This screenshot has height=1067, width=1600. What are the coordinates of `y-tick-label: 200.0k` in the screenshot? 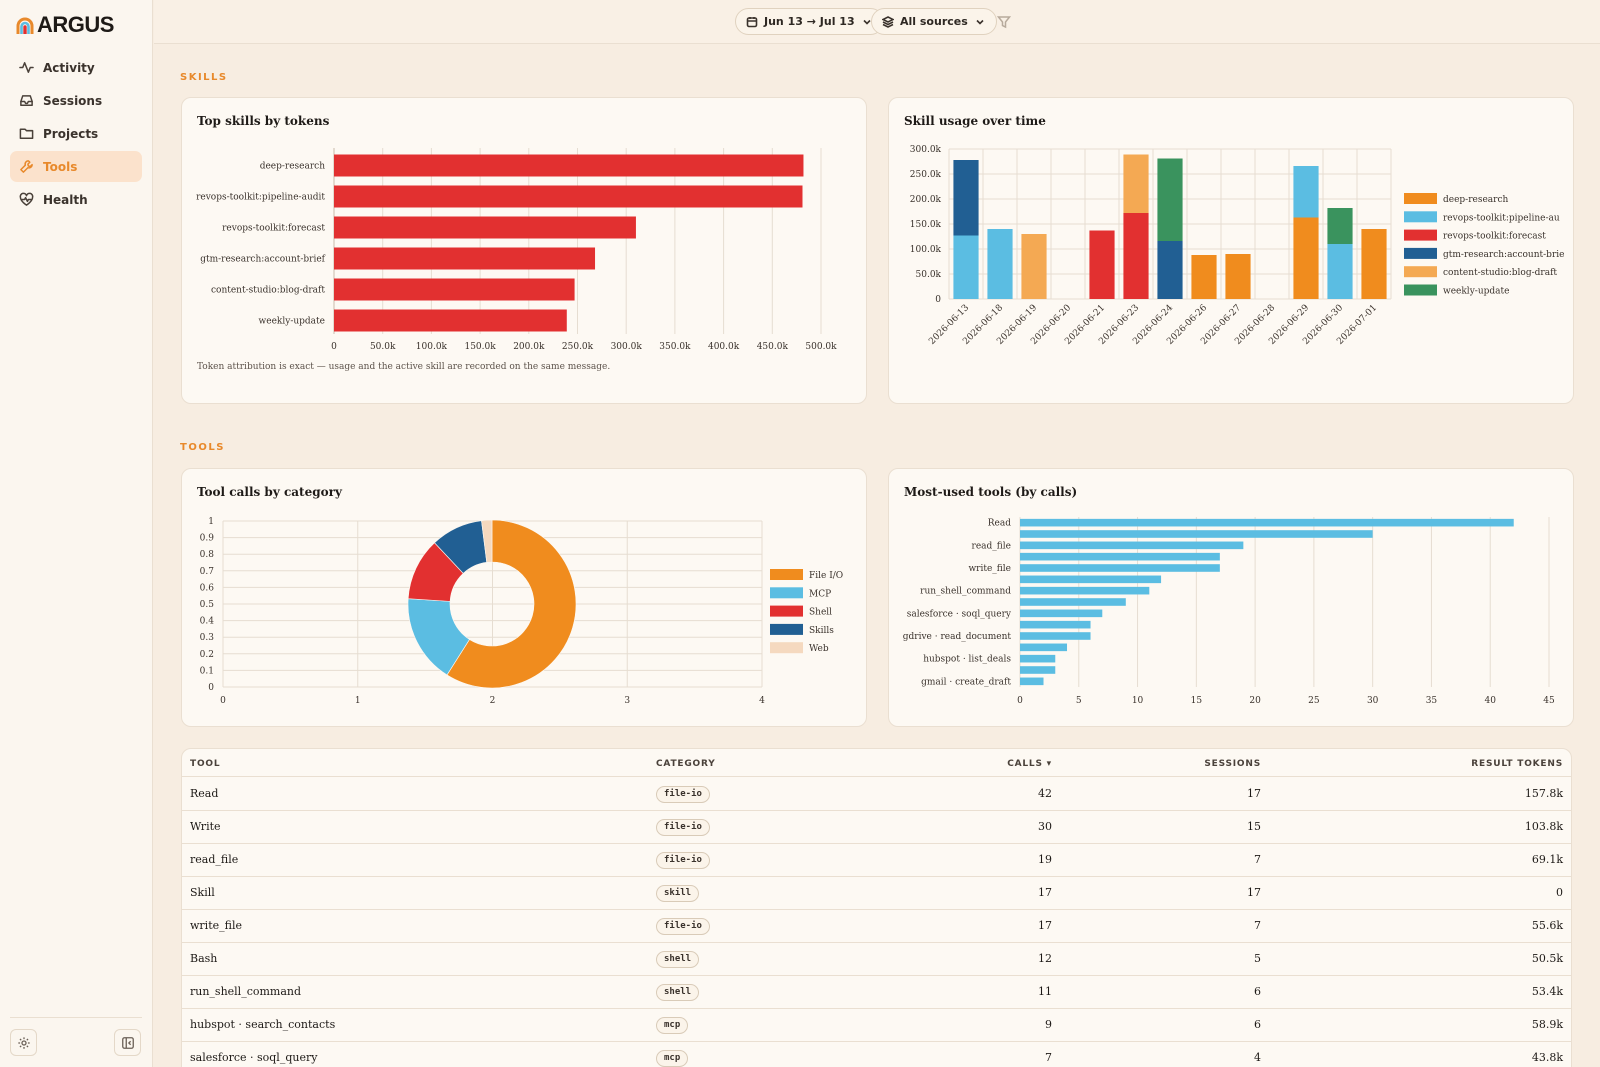 It's located at (926, 200).